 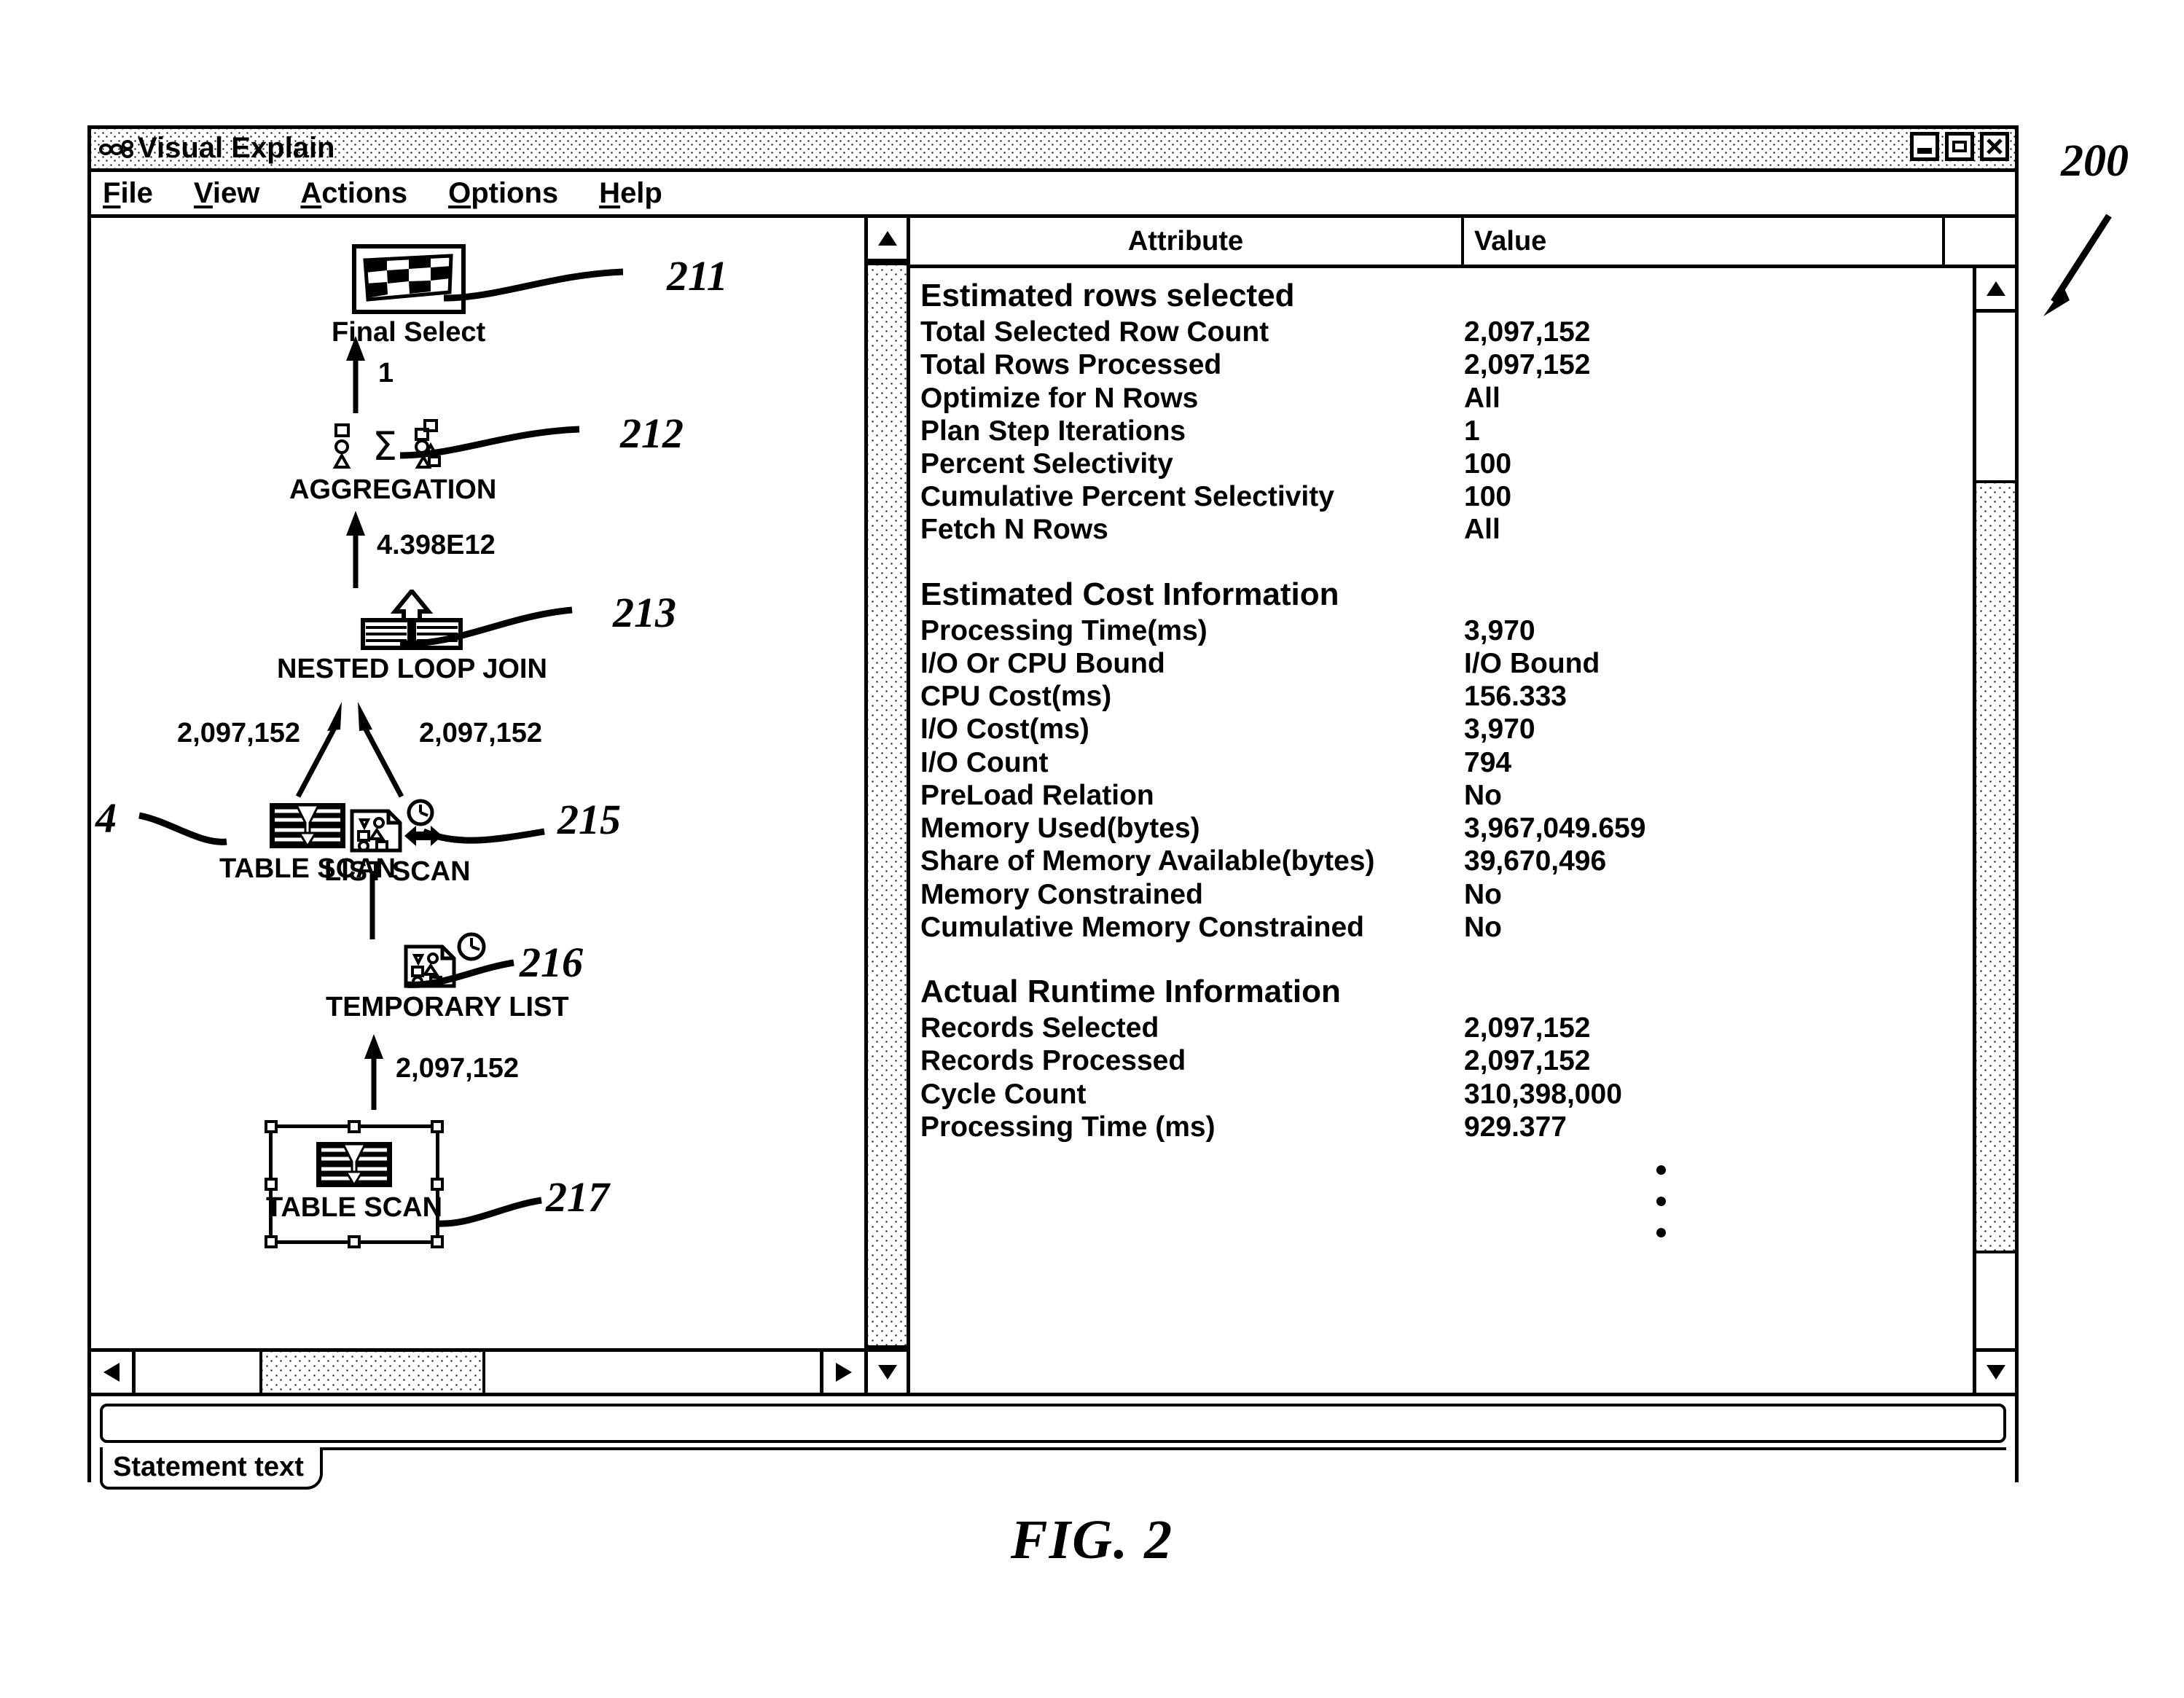 What do you see at coordinates (887, 1370) in the screenshot?
I see `graph-scroll-down-button` at bounding box center [887, 1370].